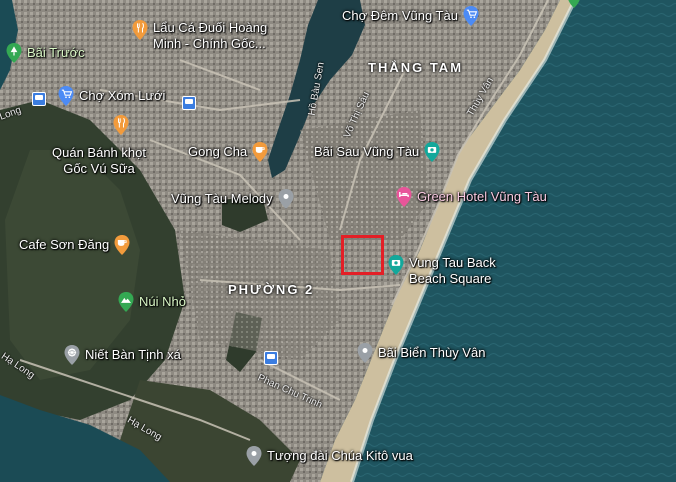  I want to click on mountain-pin-icon, so click(126, 302).